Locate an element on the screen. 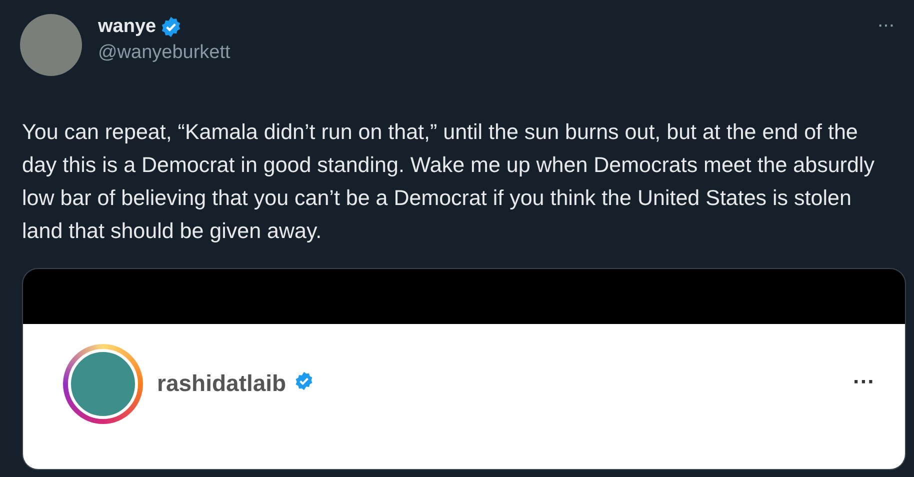  username: rashidatlaib is located at coordinates (221, 383).